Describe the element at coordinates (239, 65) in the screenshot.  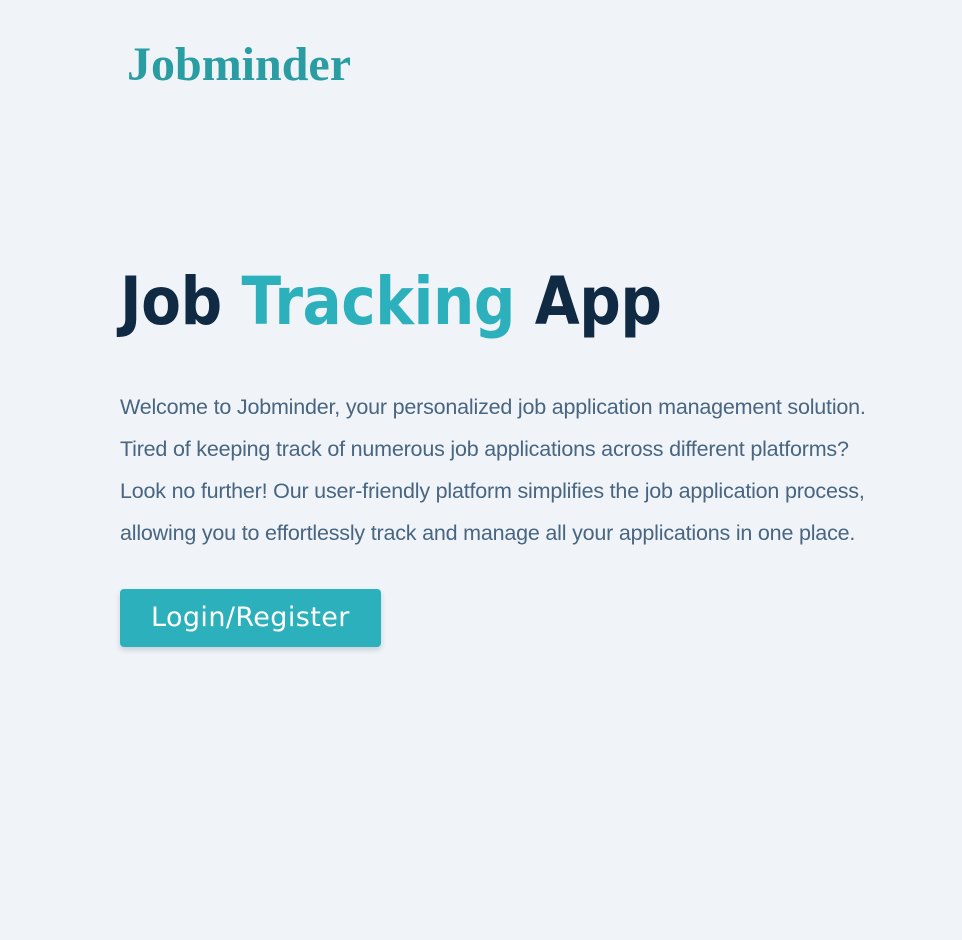
I see `logo: Jobminder` at that location.